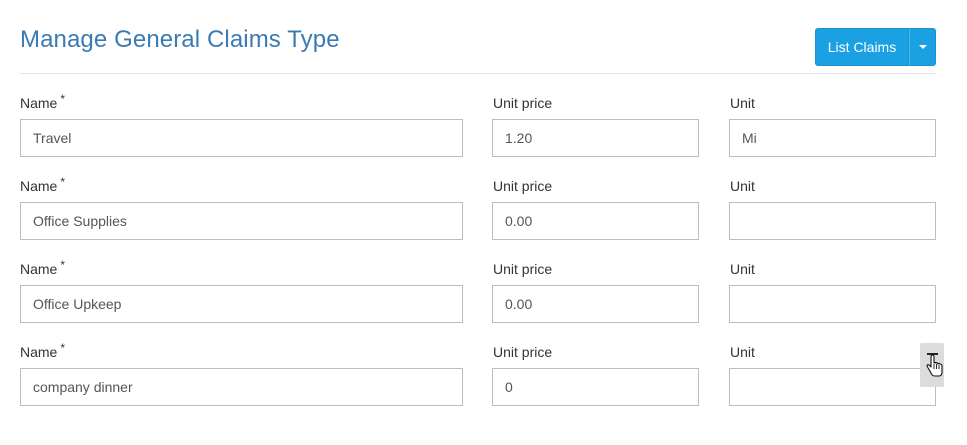 This screenshot has height=445, width=967. What do you see at coordinates (832, 138) in the screenshot?
I see `unit-input: Mi` at bounding box center [832, 138].